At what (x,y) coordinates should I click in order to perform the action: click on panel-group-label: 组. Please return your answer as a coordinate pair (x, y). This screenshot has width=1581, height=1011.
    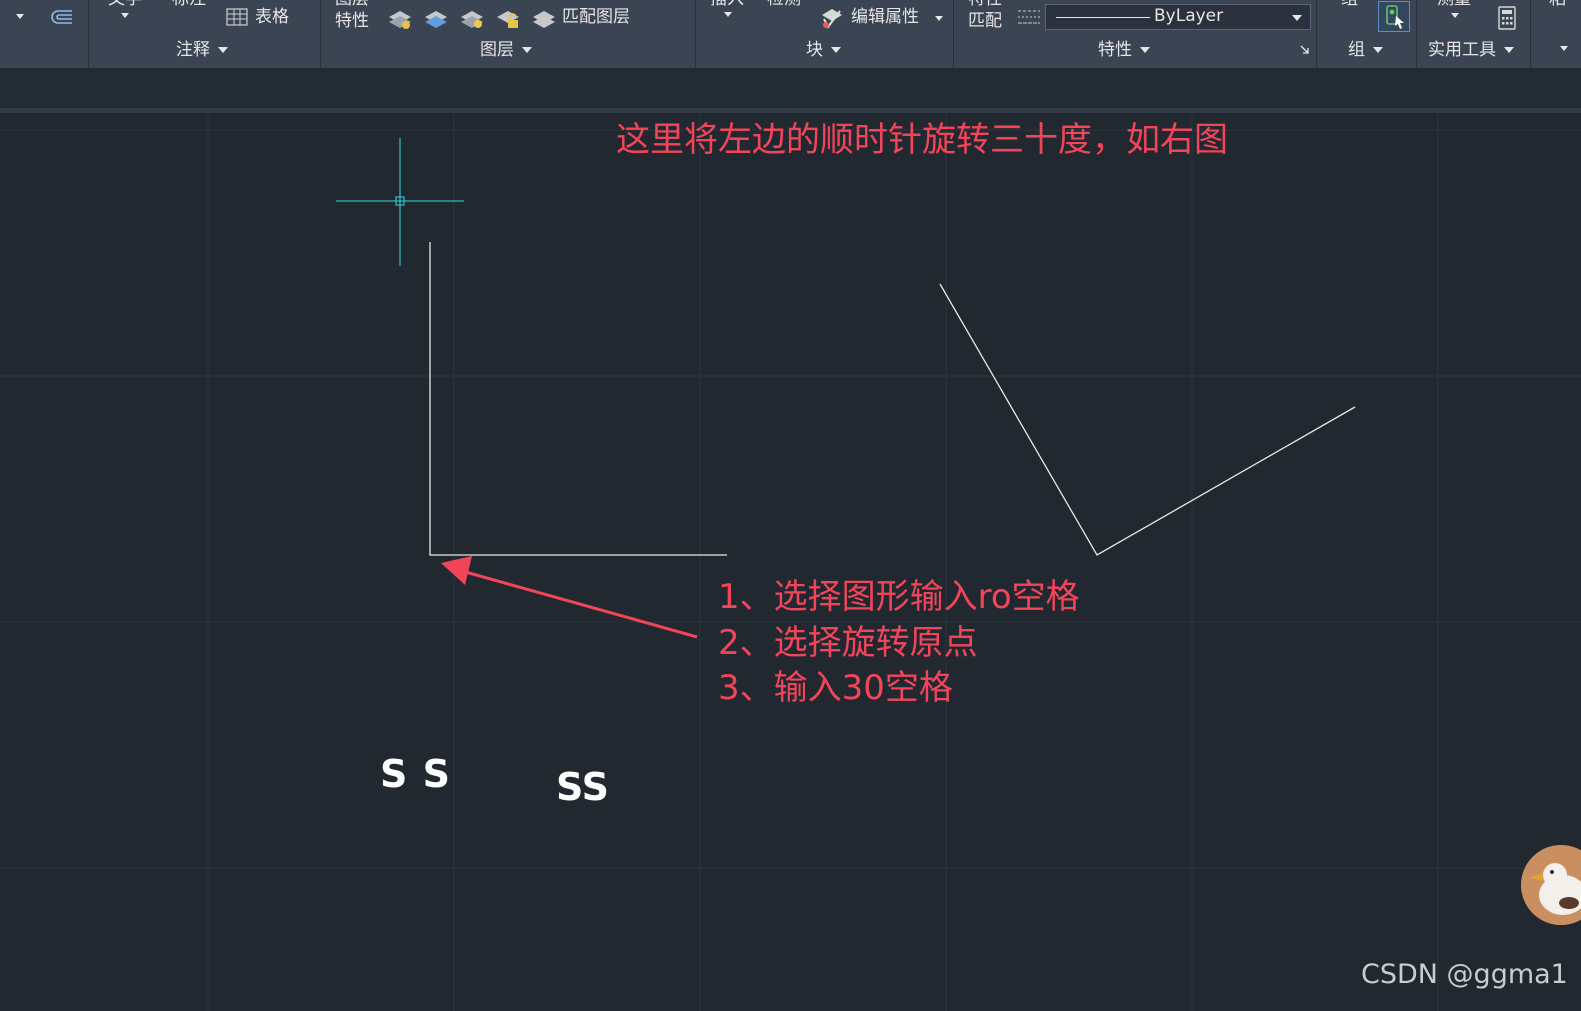
    Looking at the image, I should click on (1356, 50).